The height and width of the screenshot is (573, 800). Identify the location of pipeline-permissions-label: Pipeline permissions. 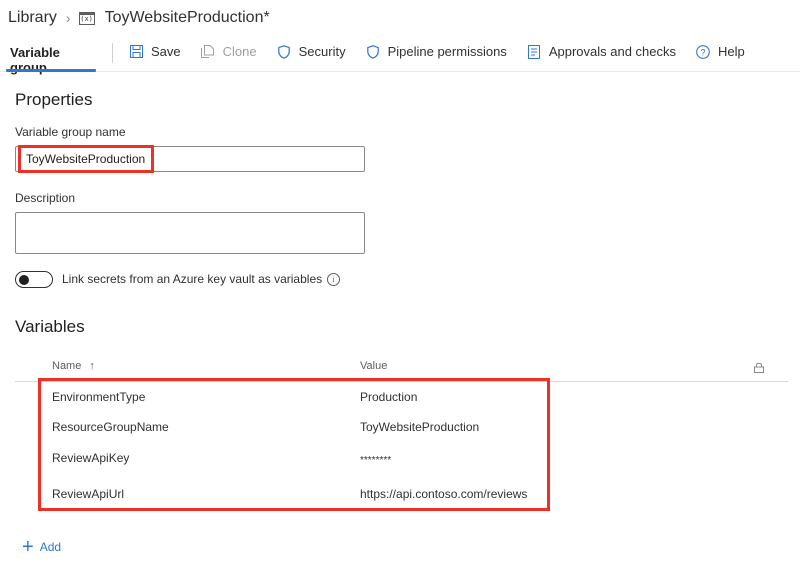
(447, 51).